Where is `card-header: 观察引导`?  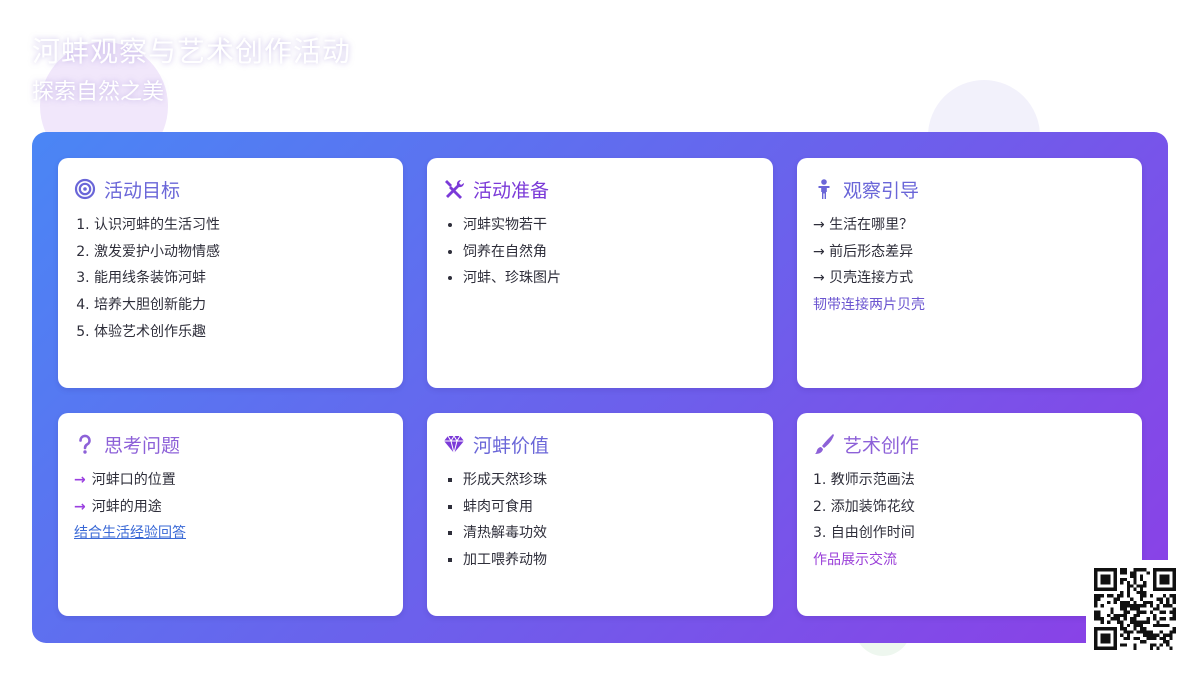
card-header: 观察引导 is located at coordinates (969, 189).